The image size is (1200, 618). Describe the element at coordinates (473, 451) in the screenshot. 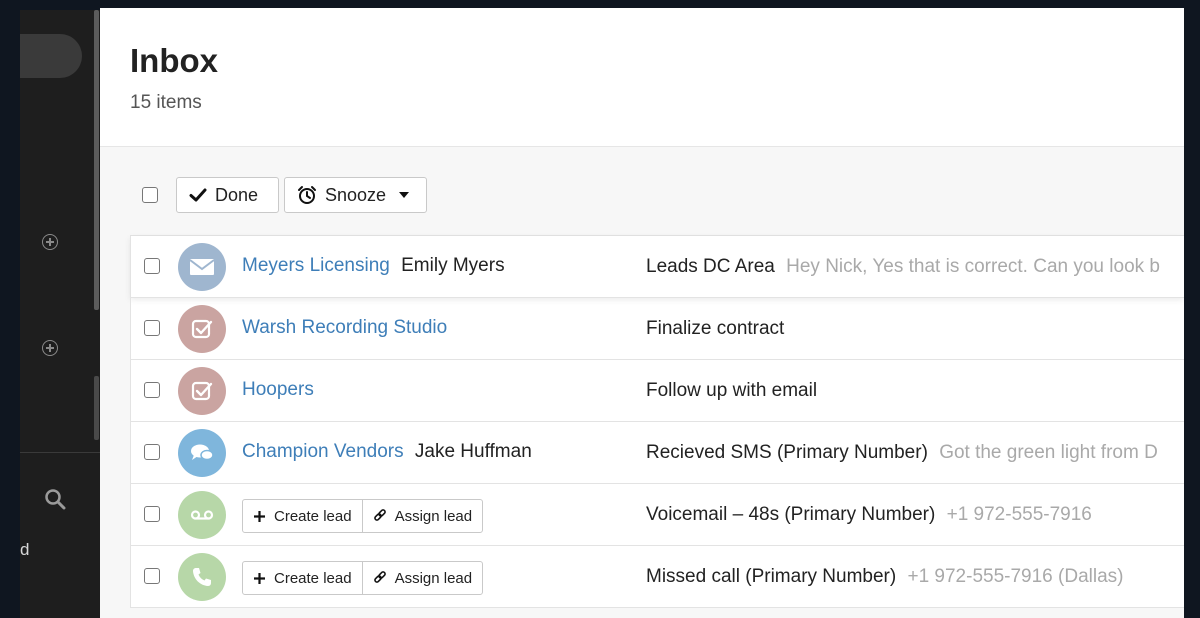

I see `contact-name: Jake Huffman` at that location.